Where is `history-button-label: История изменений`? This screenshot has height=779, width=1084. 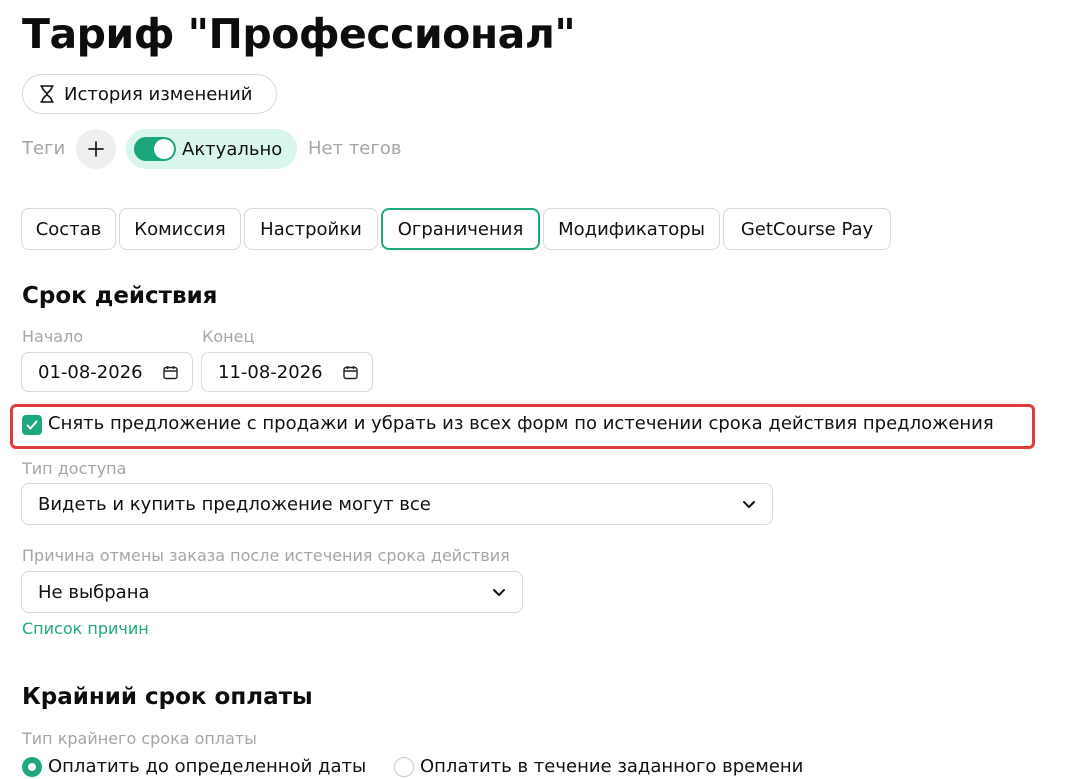
history-button-label: История изменений is located at coordinates (158, 94).